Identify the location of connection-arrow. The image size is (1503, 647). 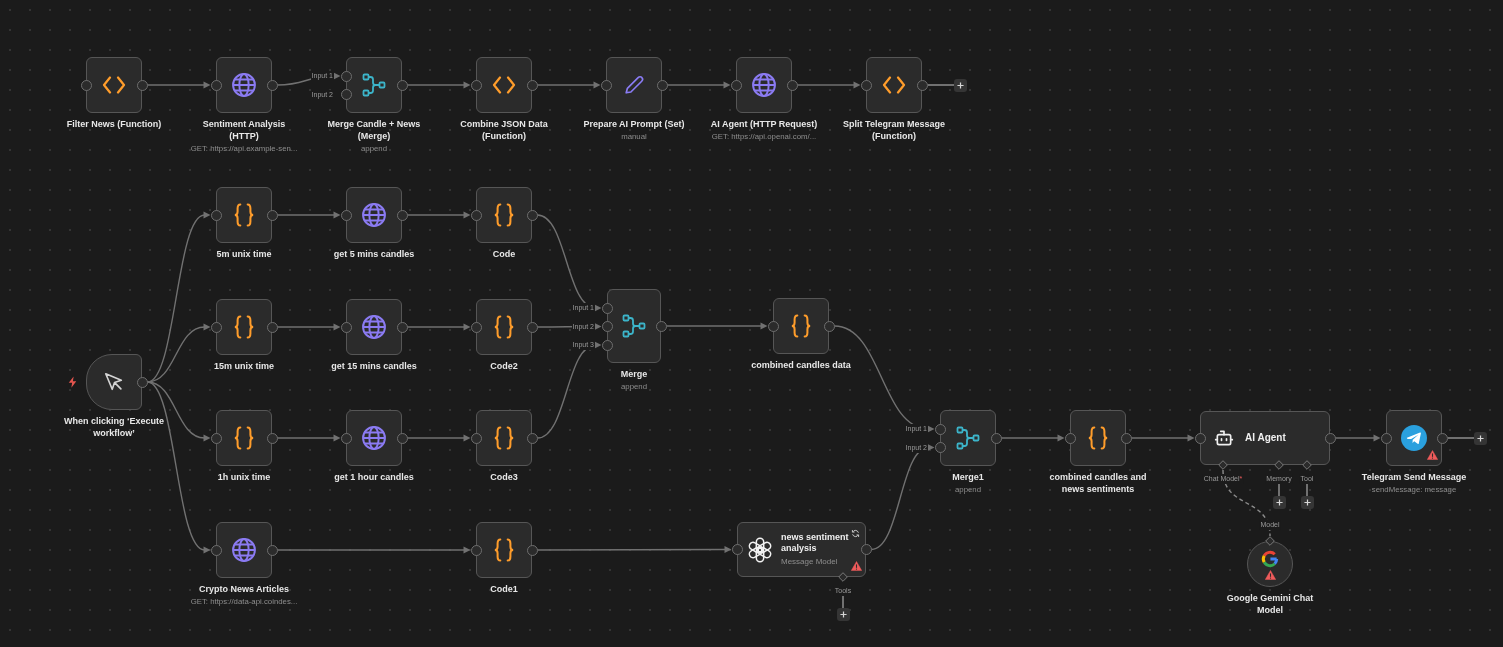
(828, 85).